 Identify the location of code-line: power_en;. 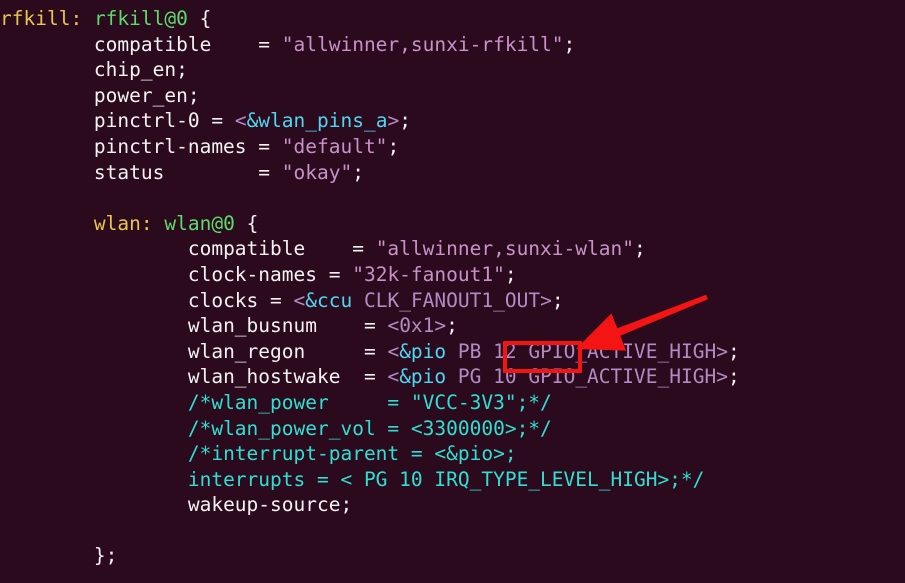
(452, 96).